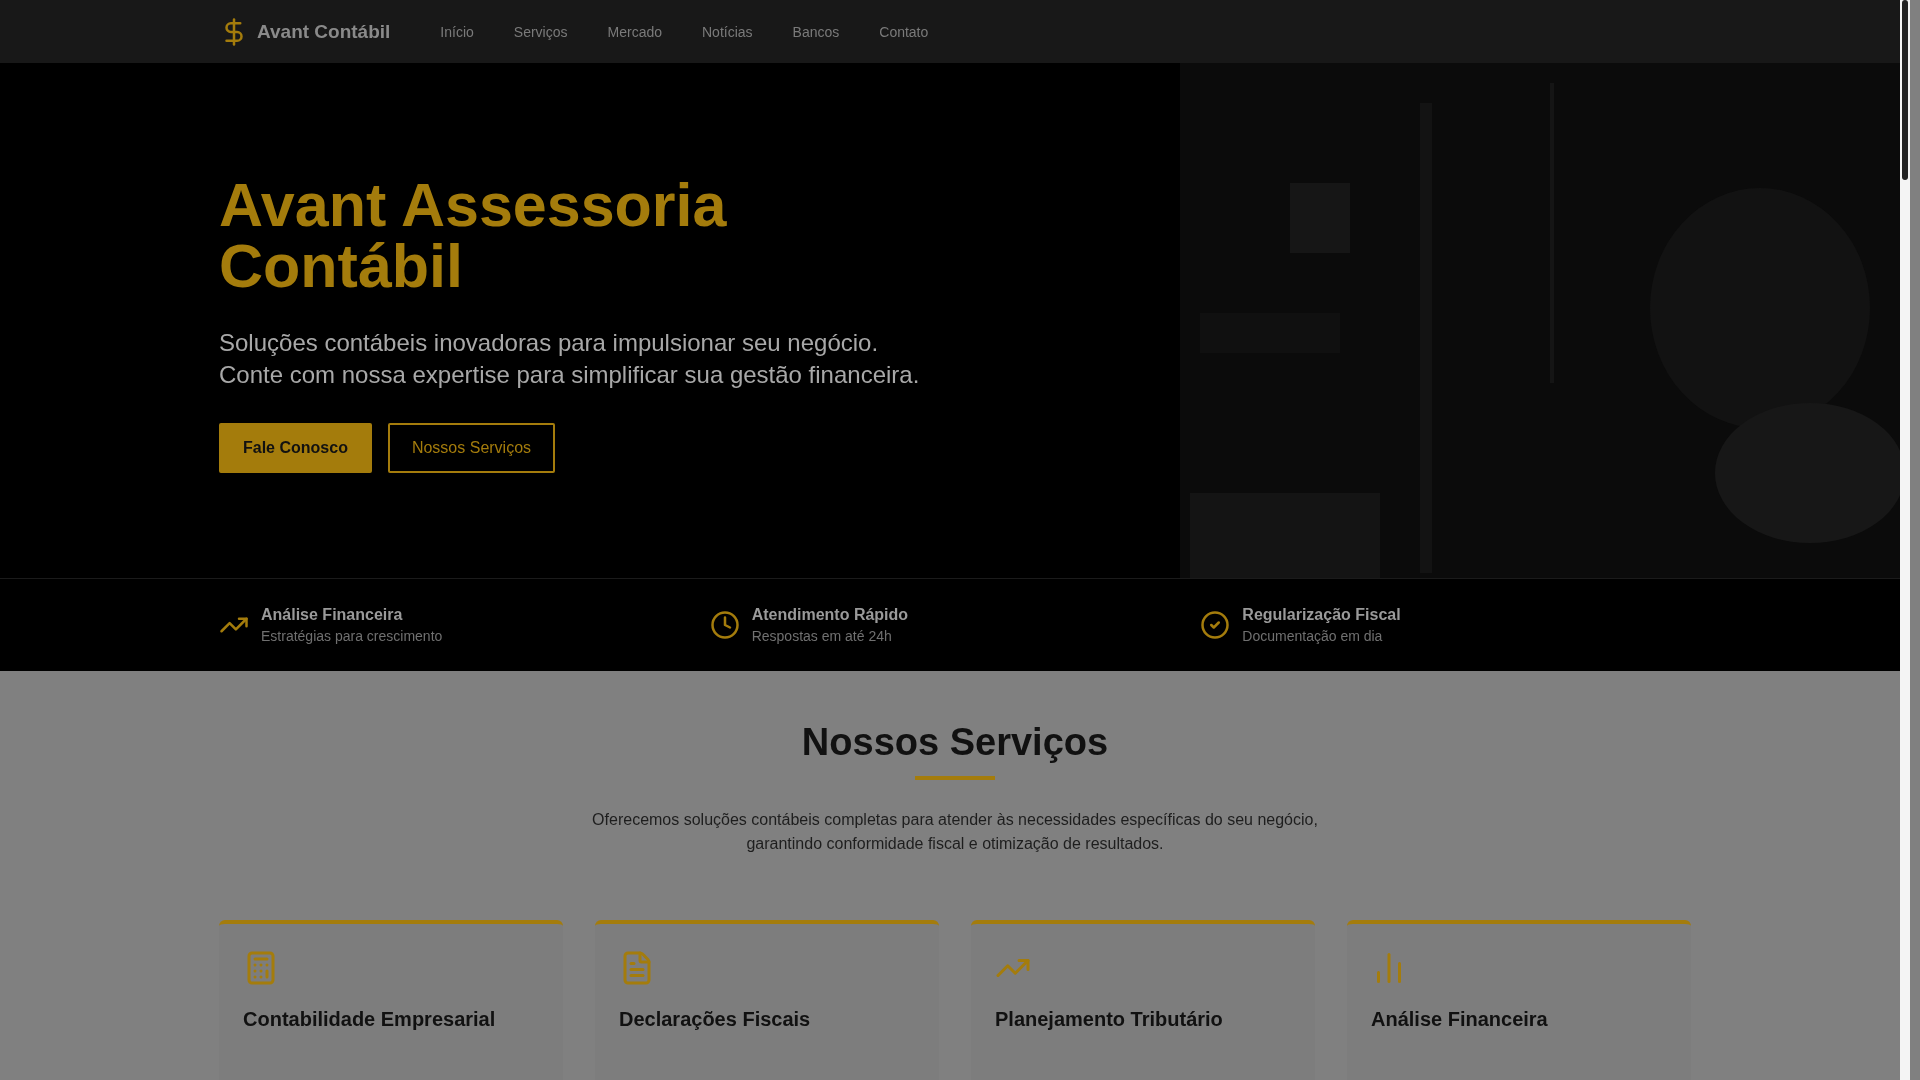 The height and width of the screenshot is (1080, 1920). I want to click on services-button: Nossos Serviços, so click(471, 448).